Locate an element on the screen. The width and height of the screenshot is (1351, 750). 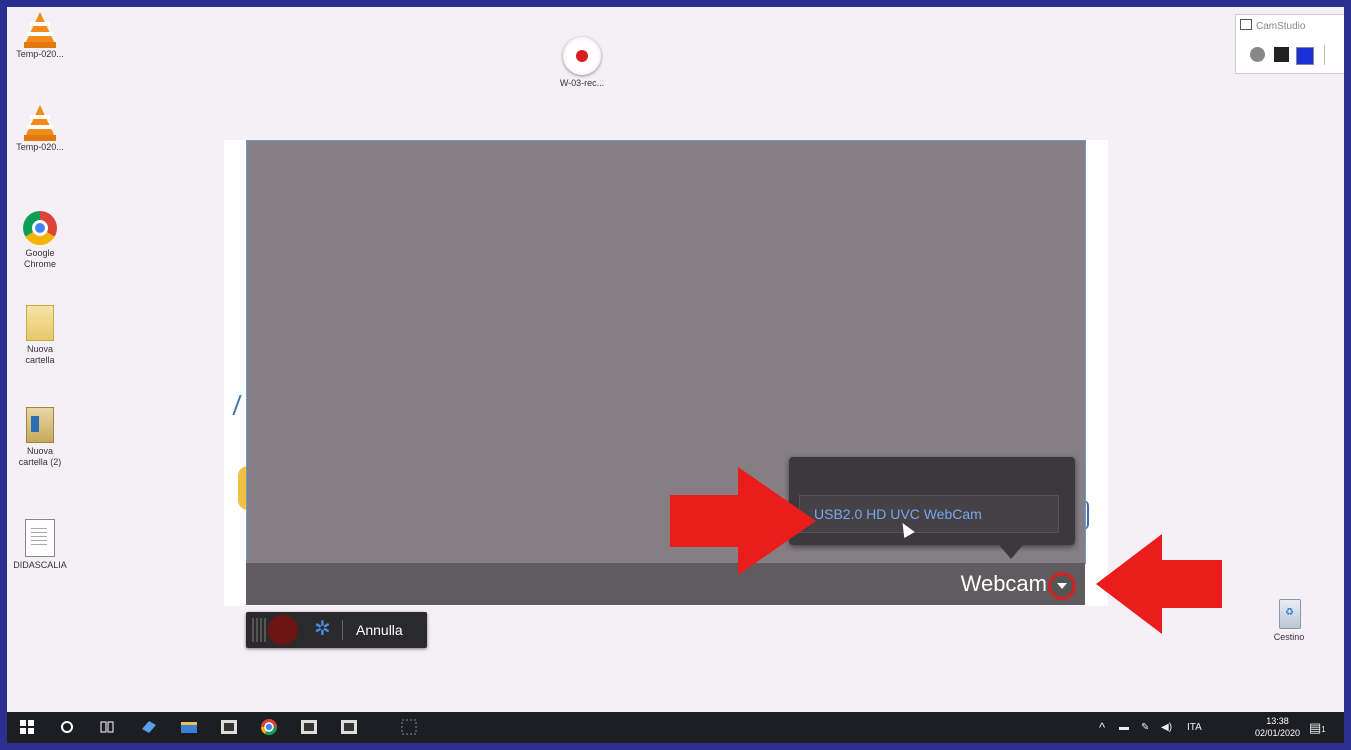
pause-button is located at coordinates (1281, 54).